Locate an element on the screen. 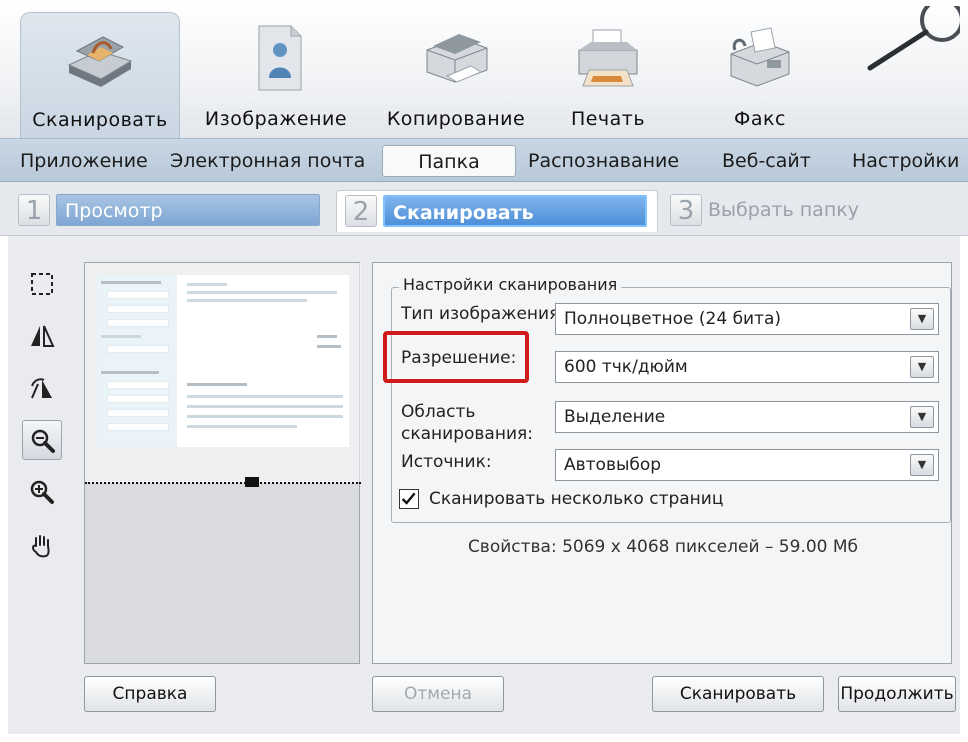  toolbar-copy-tab: Копирование is located at coordinates (456, 75).